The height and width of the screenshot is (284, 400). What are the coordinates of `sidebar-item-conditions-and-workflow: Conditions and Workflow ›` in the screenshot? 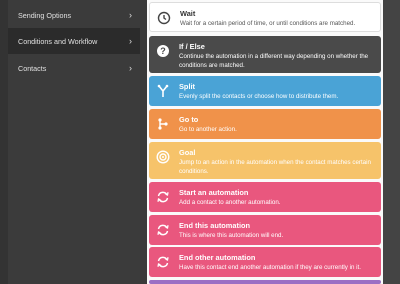 It's located at (74, 41).